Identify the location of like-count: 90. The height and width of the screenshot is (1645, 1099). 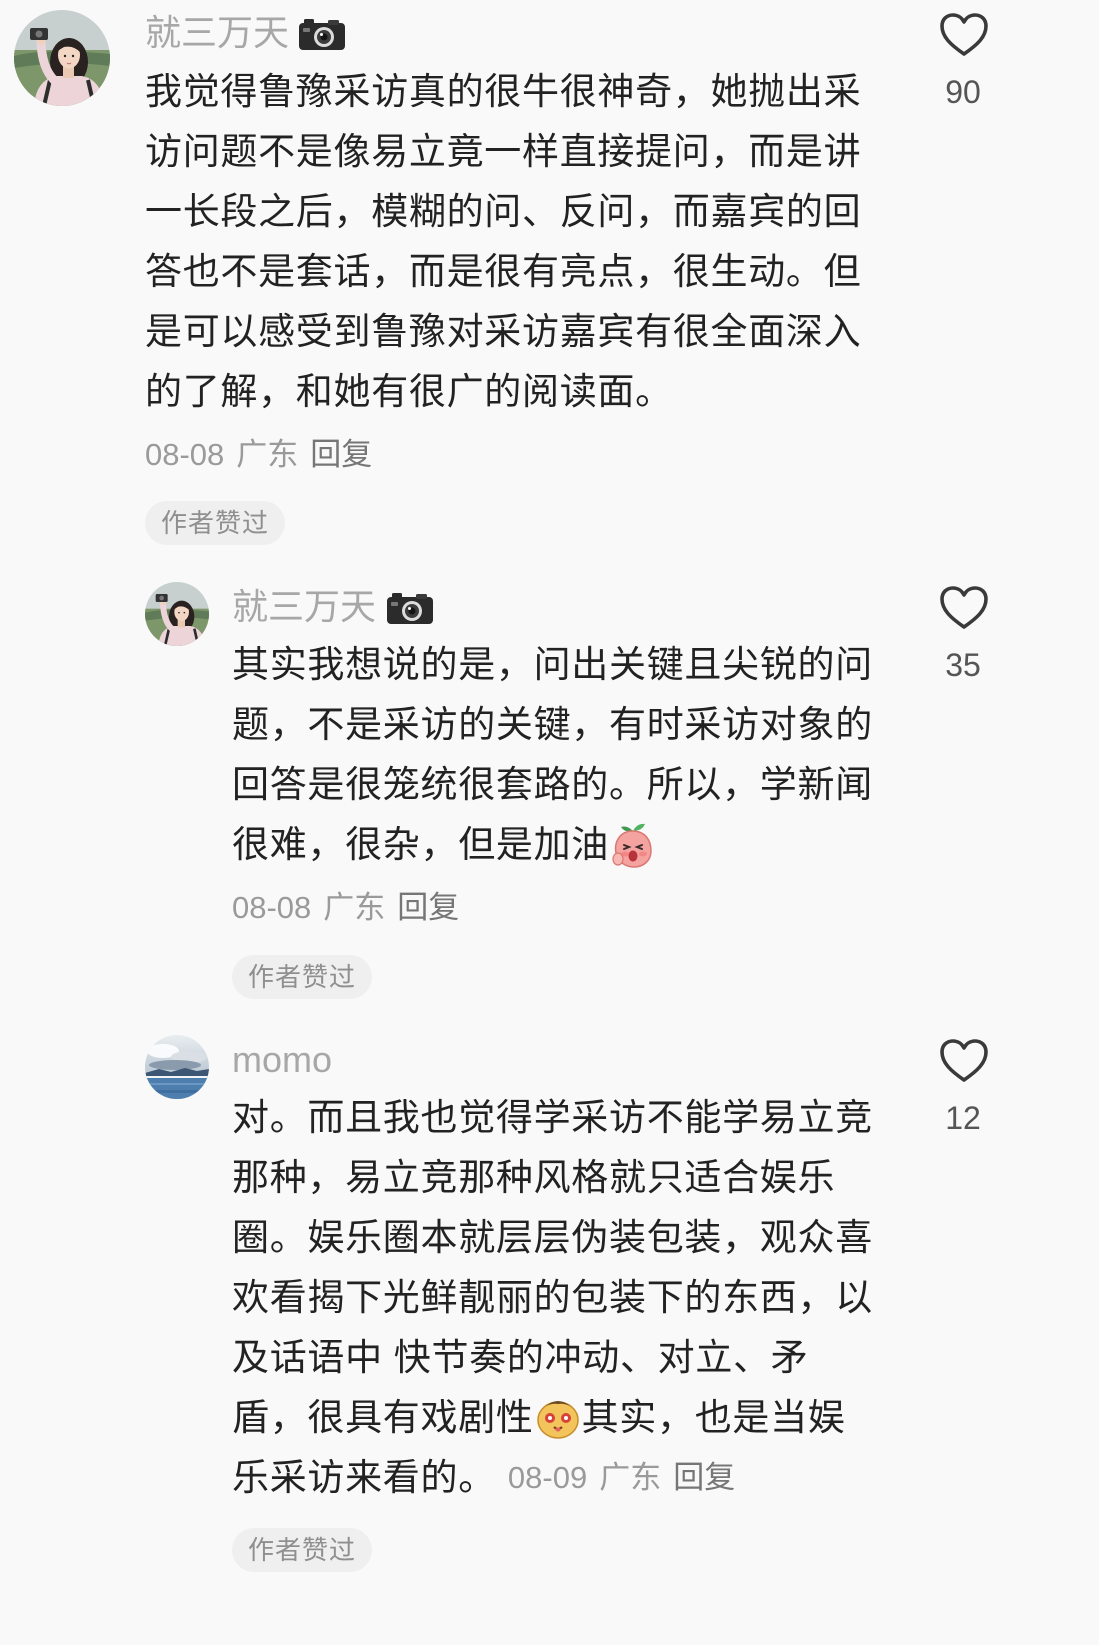
(963, 92).